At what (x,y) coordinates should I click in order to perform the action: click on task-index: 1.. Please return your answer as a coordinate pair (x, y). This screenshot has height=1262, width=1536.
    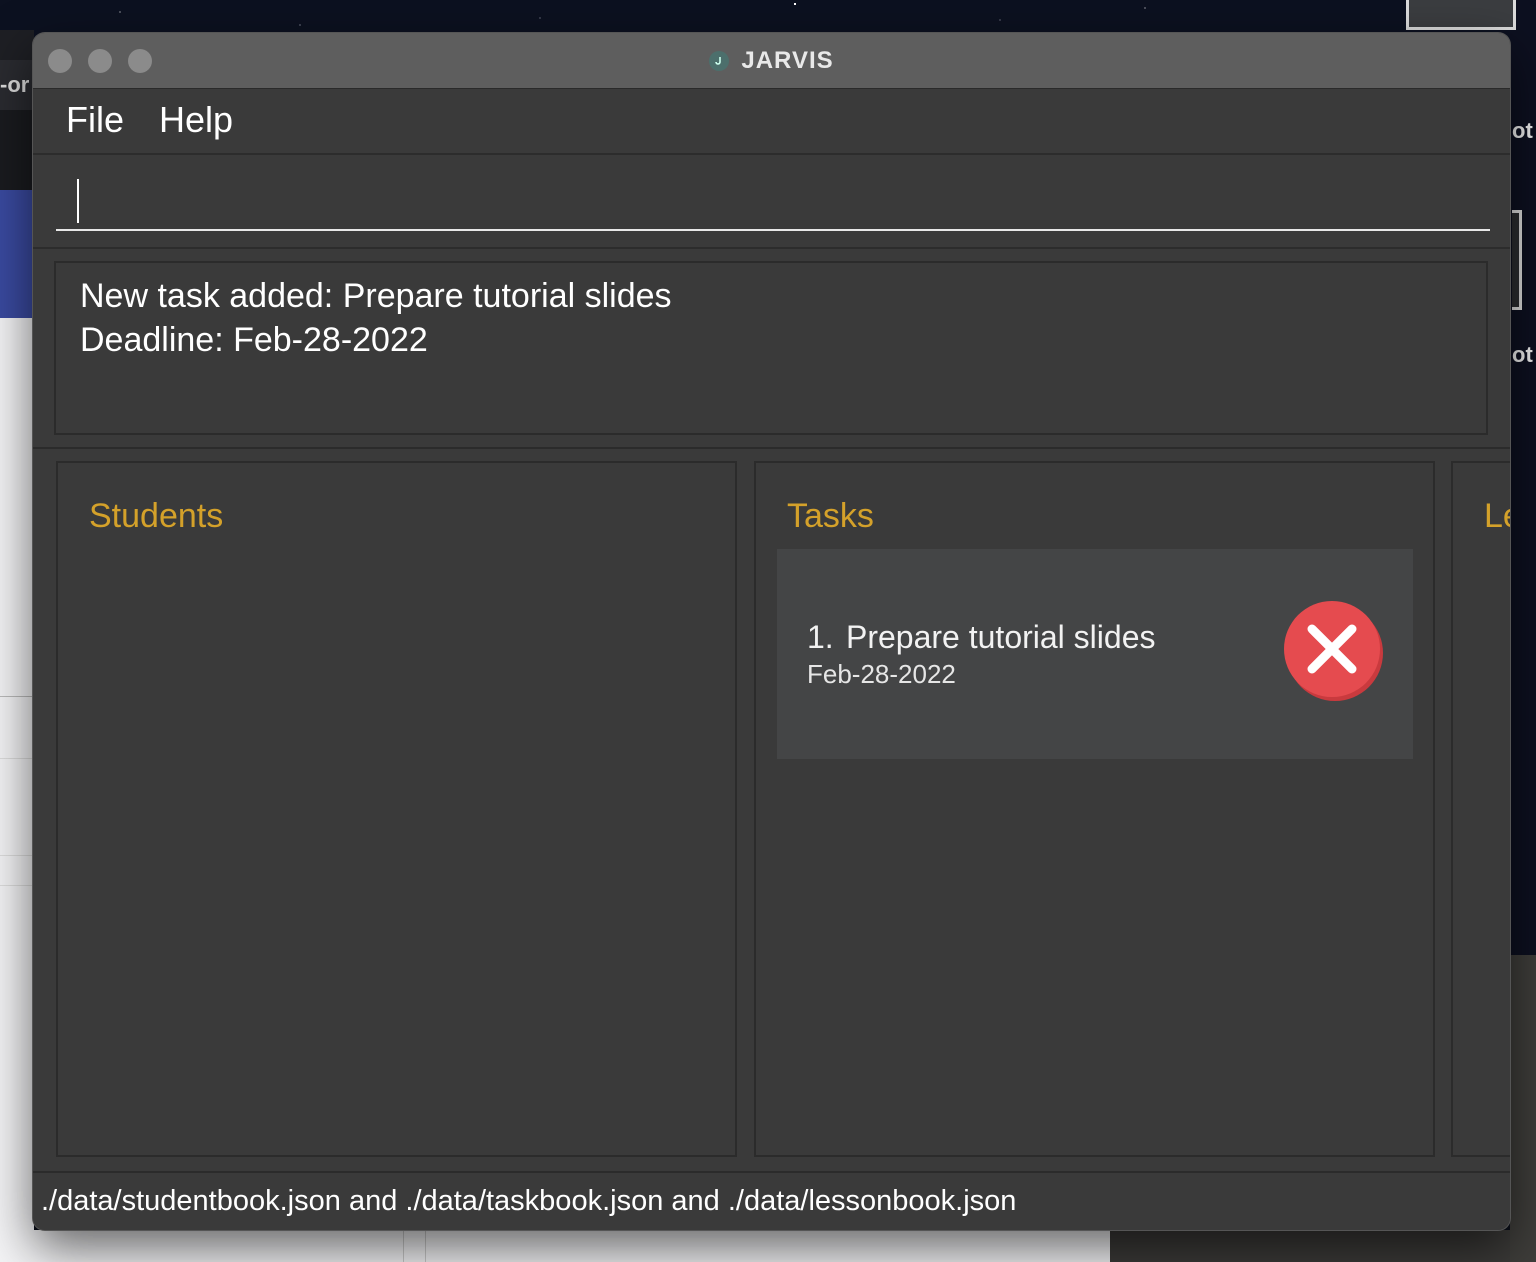
    Looking at the image, I should click on (820, 637).